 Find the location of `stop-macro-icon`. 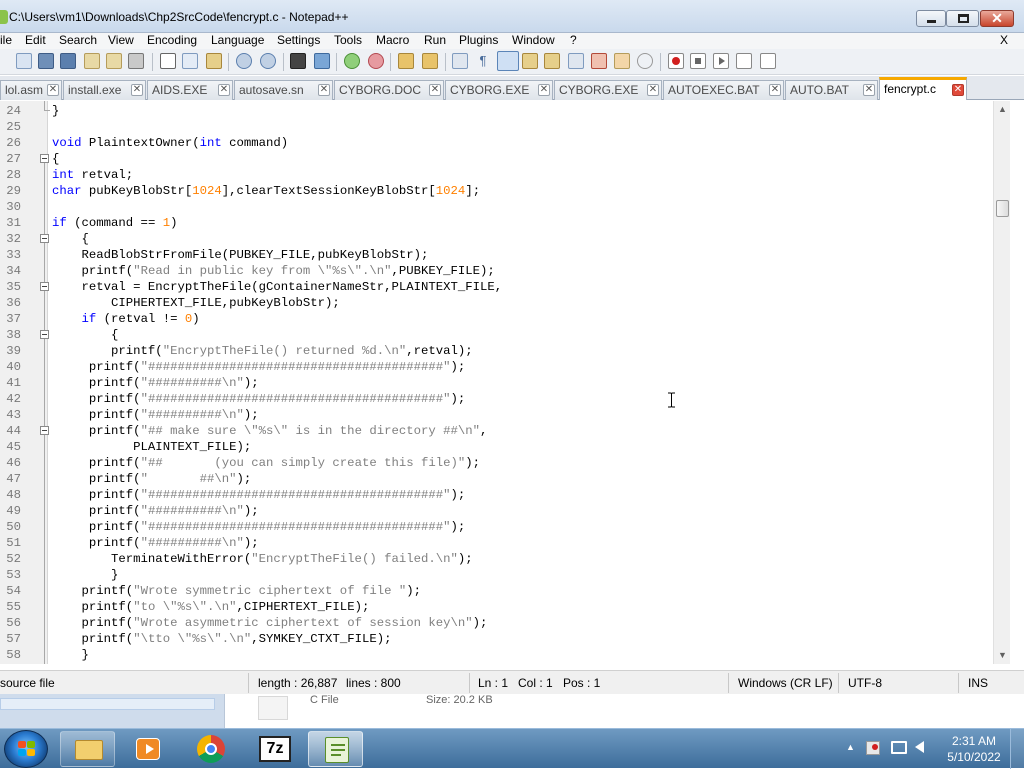

stop-macro-icon is located at coordinates (698, 61).